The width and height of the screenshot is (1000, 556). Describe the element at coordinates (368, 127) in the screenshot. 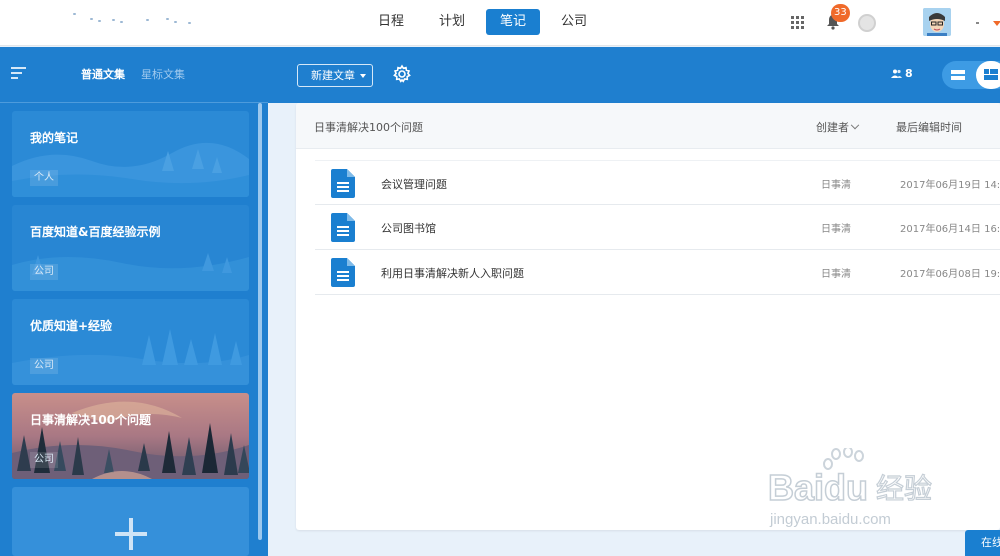

I see `notebook-panel-title: 日事清解决100个问题` at that location.